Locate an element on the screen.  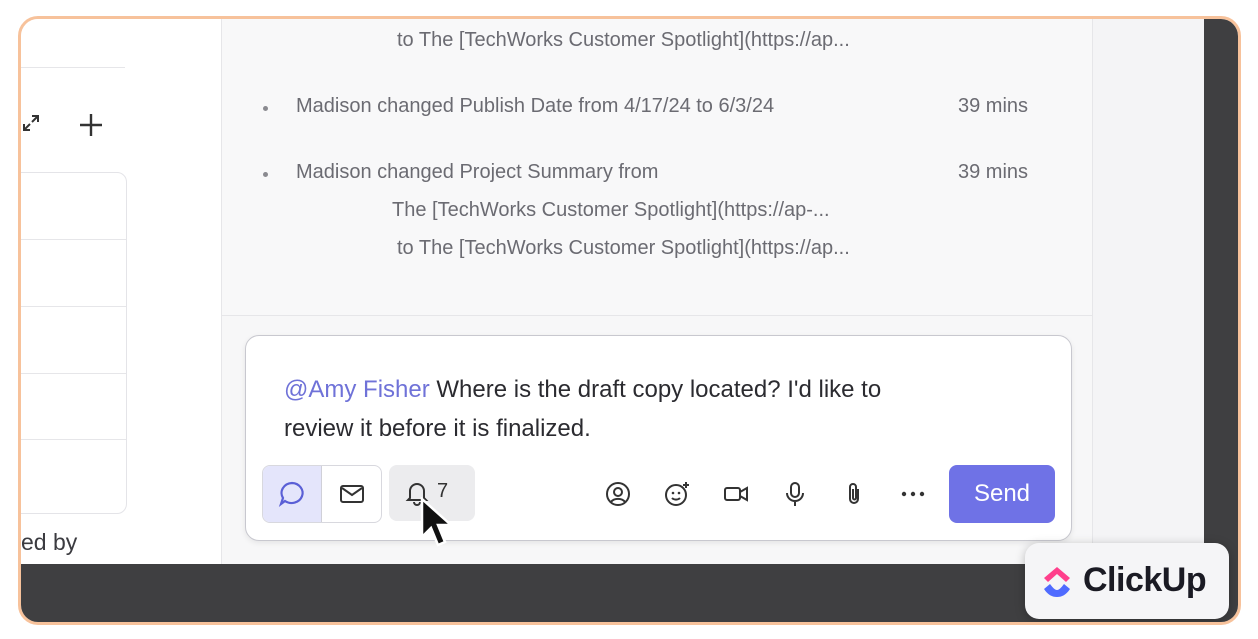
plus-icon is located at coordinates (91, 125).